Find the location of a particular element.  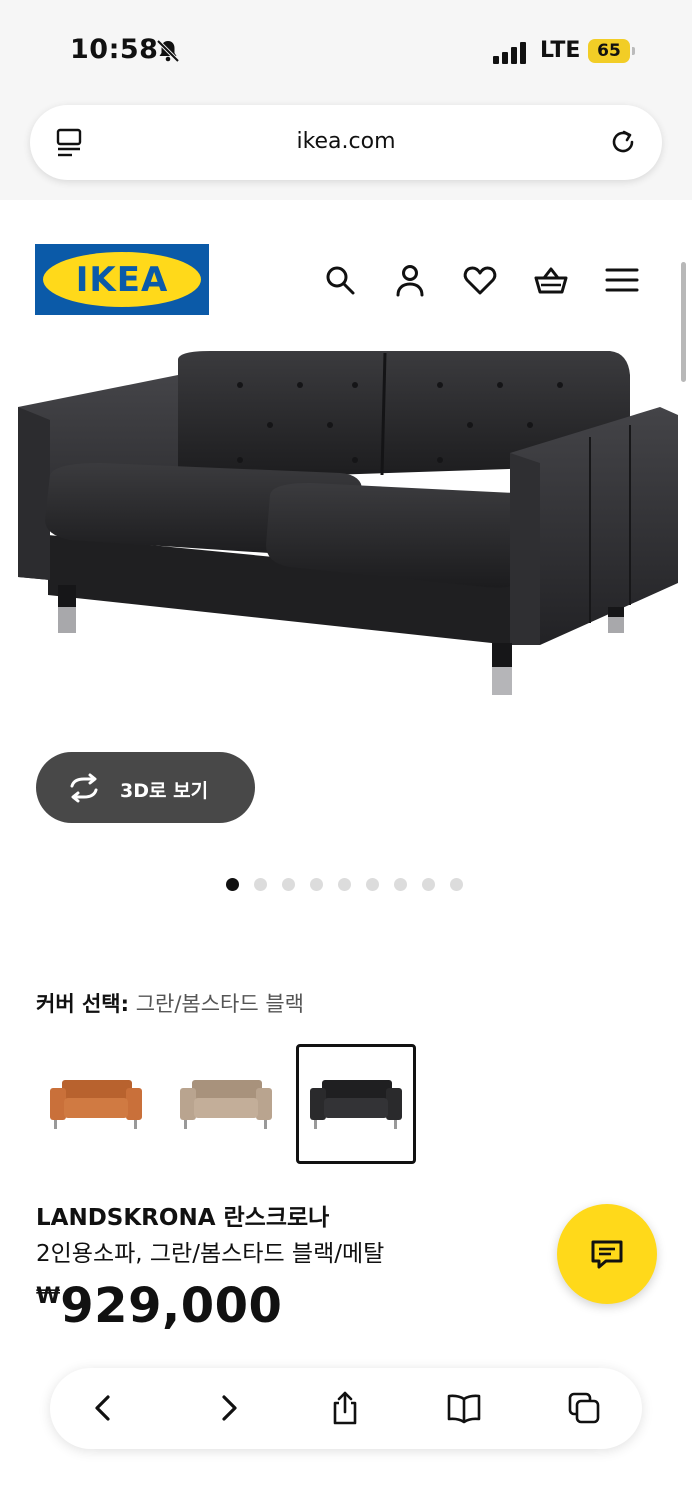

cover-selected-value: 그란/봄스타드 블랙 is located at coordinates (219, 1004).